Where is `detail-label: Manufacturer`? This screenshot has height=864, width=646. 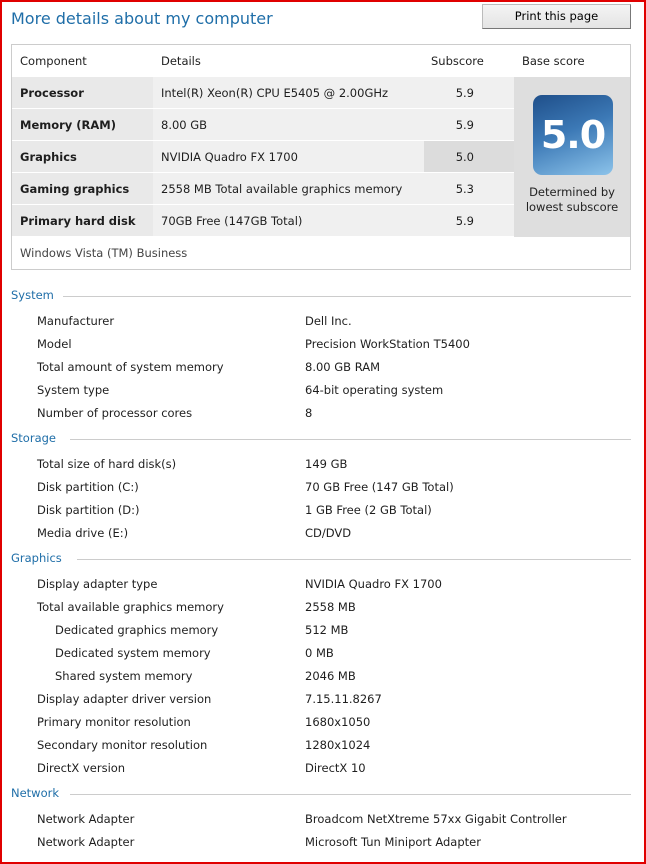
detail-label: Manufacturer is located at coordinates (76, 321).